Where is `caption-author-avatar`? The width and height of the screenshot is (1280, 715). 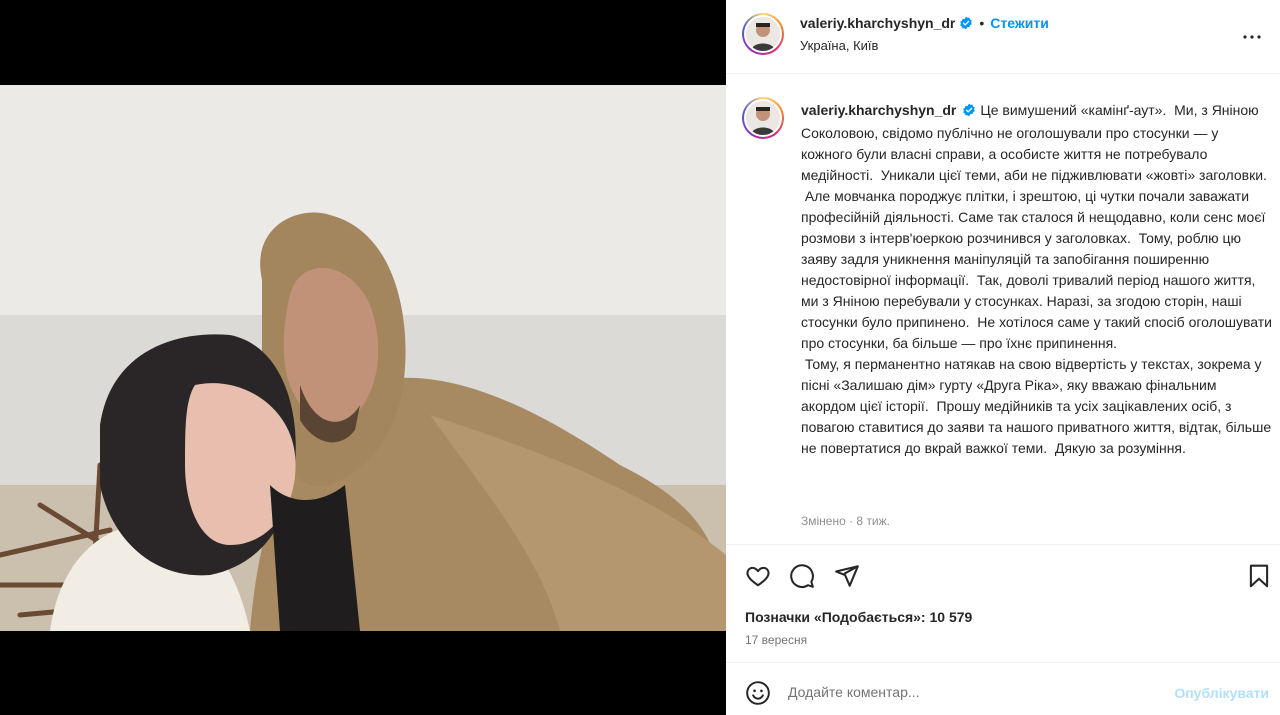 caption-author-avatar is located at coordinates (763, 118).